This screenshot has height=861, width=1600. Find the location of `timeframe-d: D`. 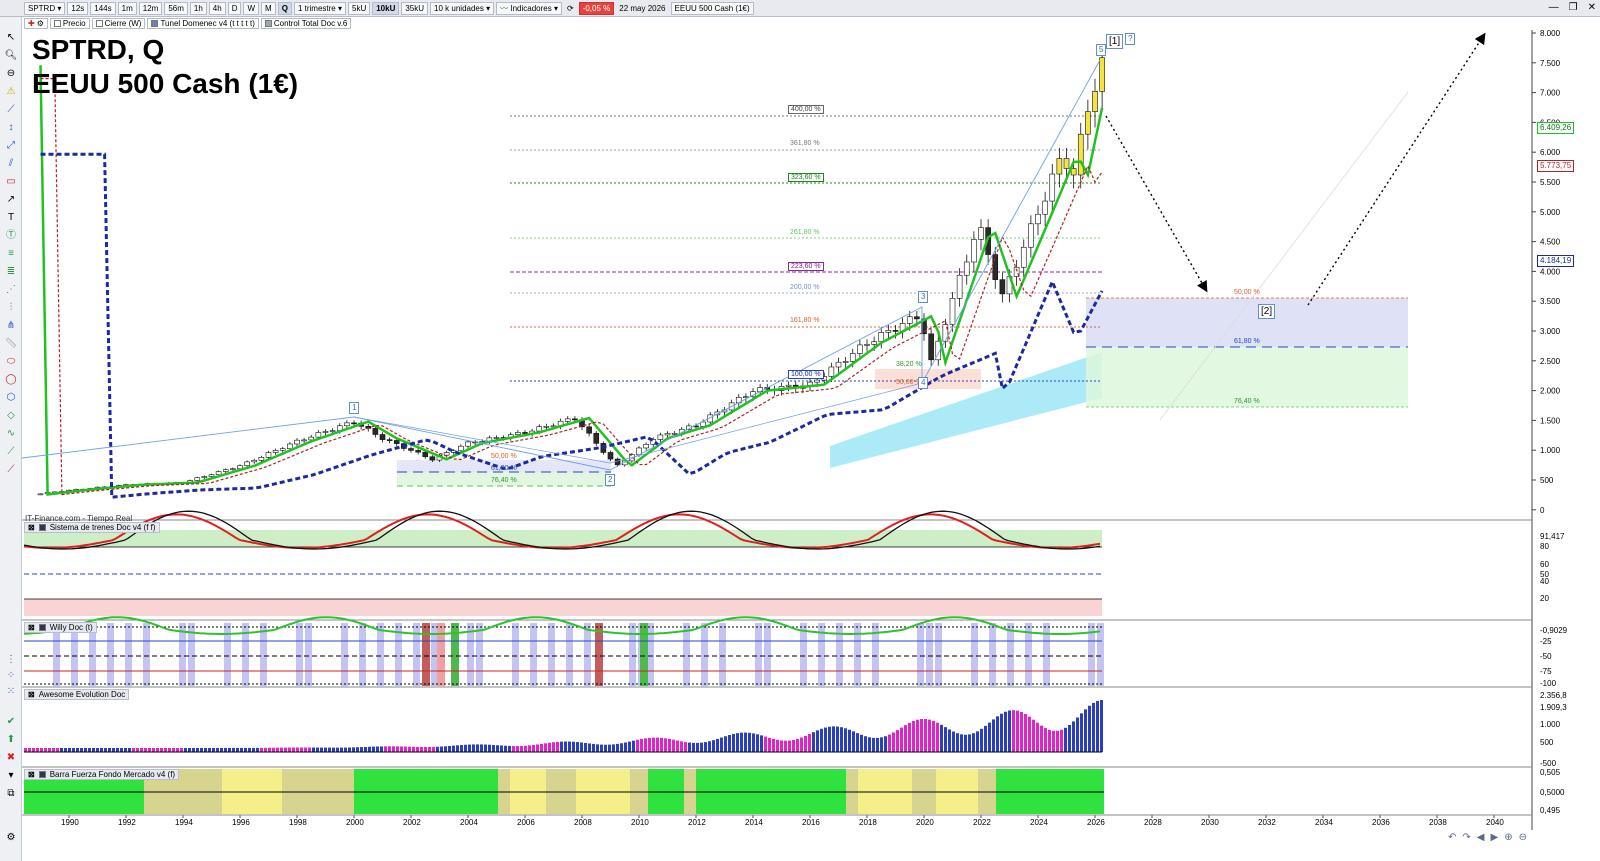

timeframe-d: D is located at coordinates (234, 8).